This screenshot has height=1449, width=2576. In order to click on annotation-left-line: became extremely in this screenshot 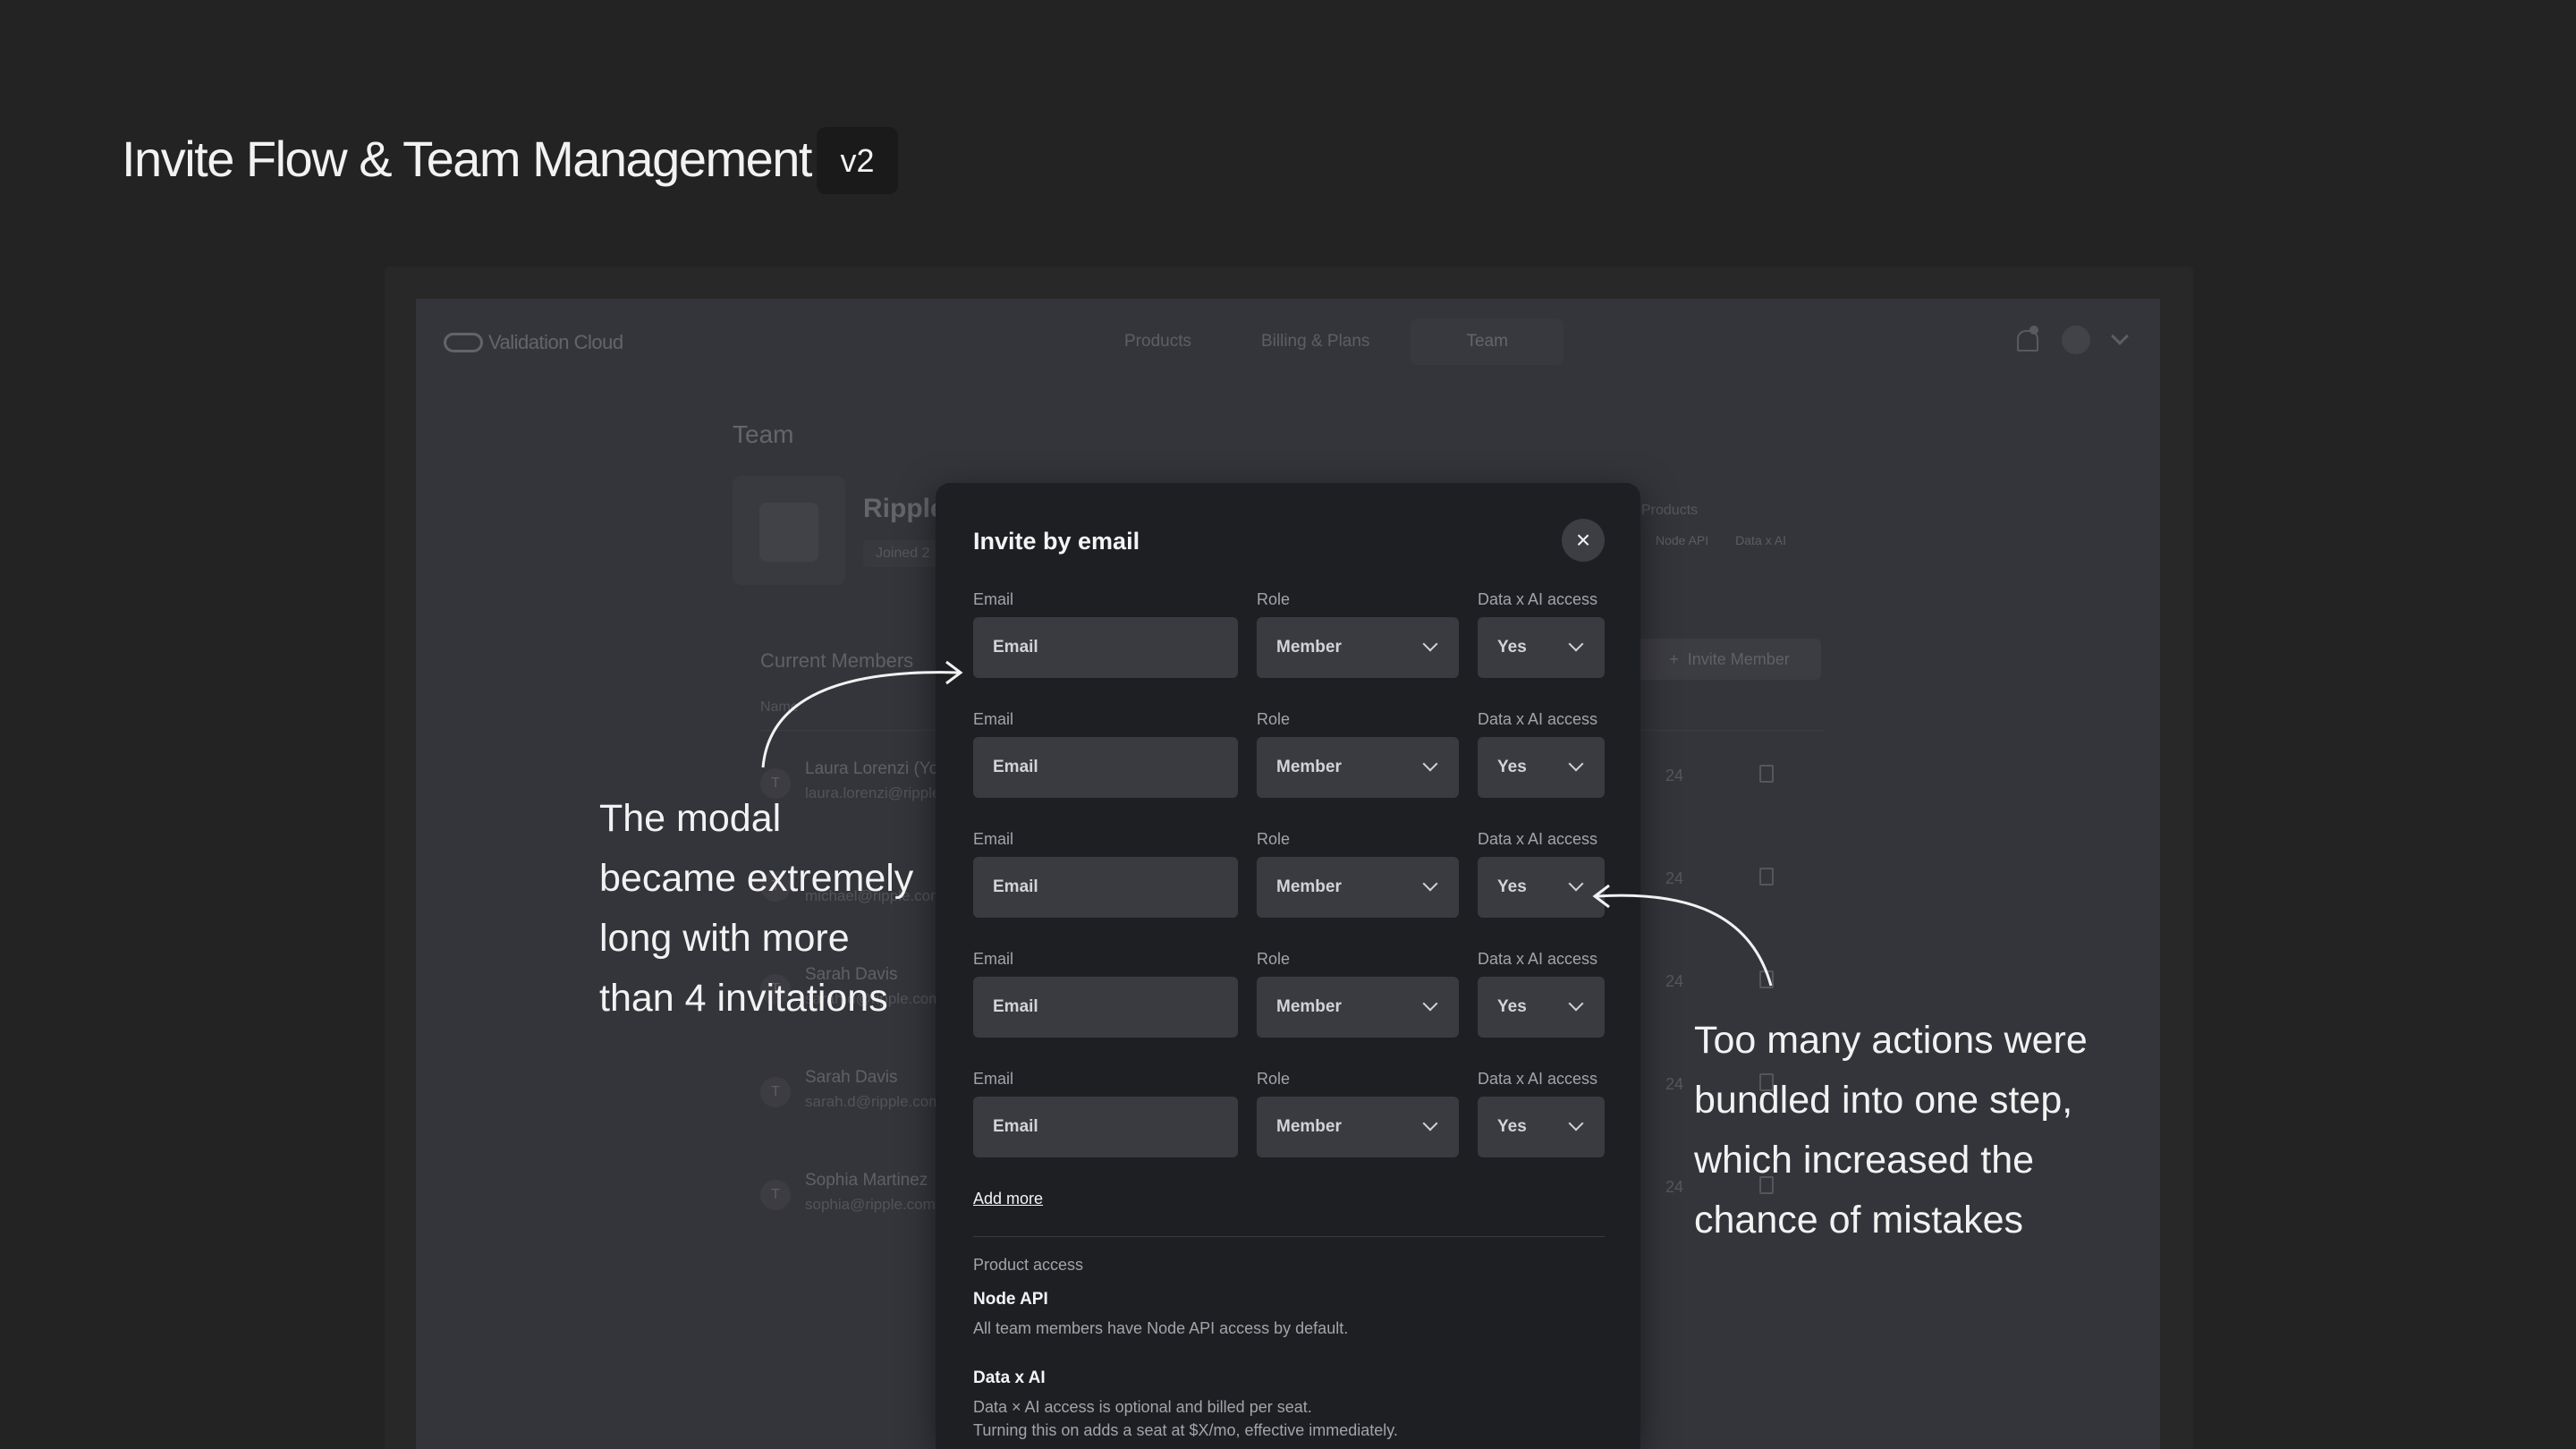, I will do `click(756, 878)`.